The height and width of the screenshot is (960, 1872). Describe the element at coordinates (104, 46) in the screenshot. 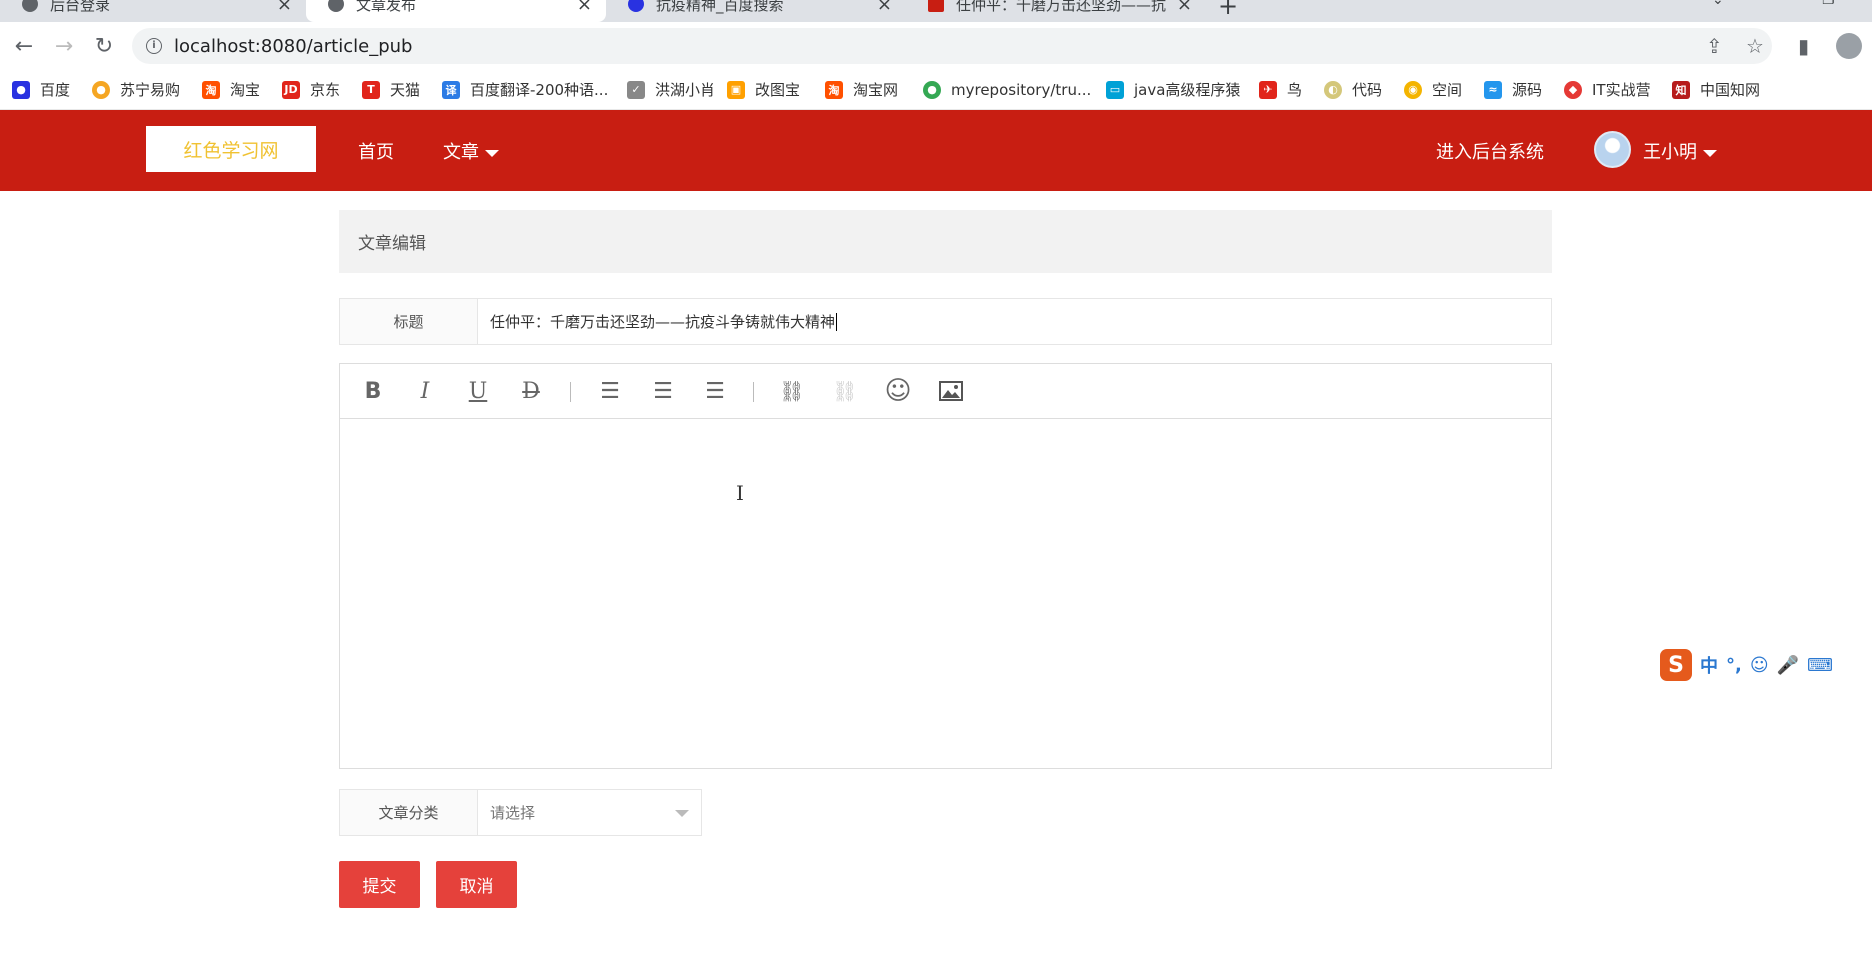

I see `reload-icon: ↻` at that location.